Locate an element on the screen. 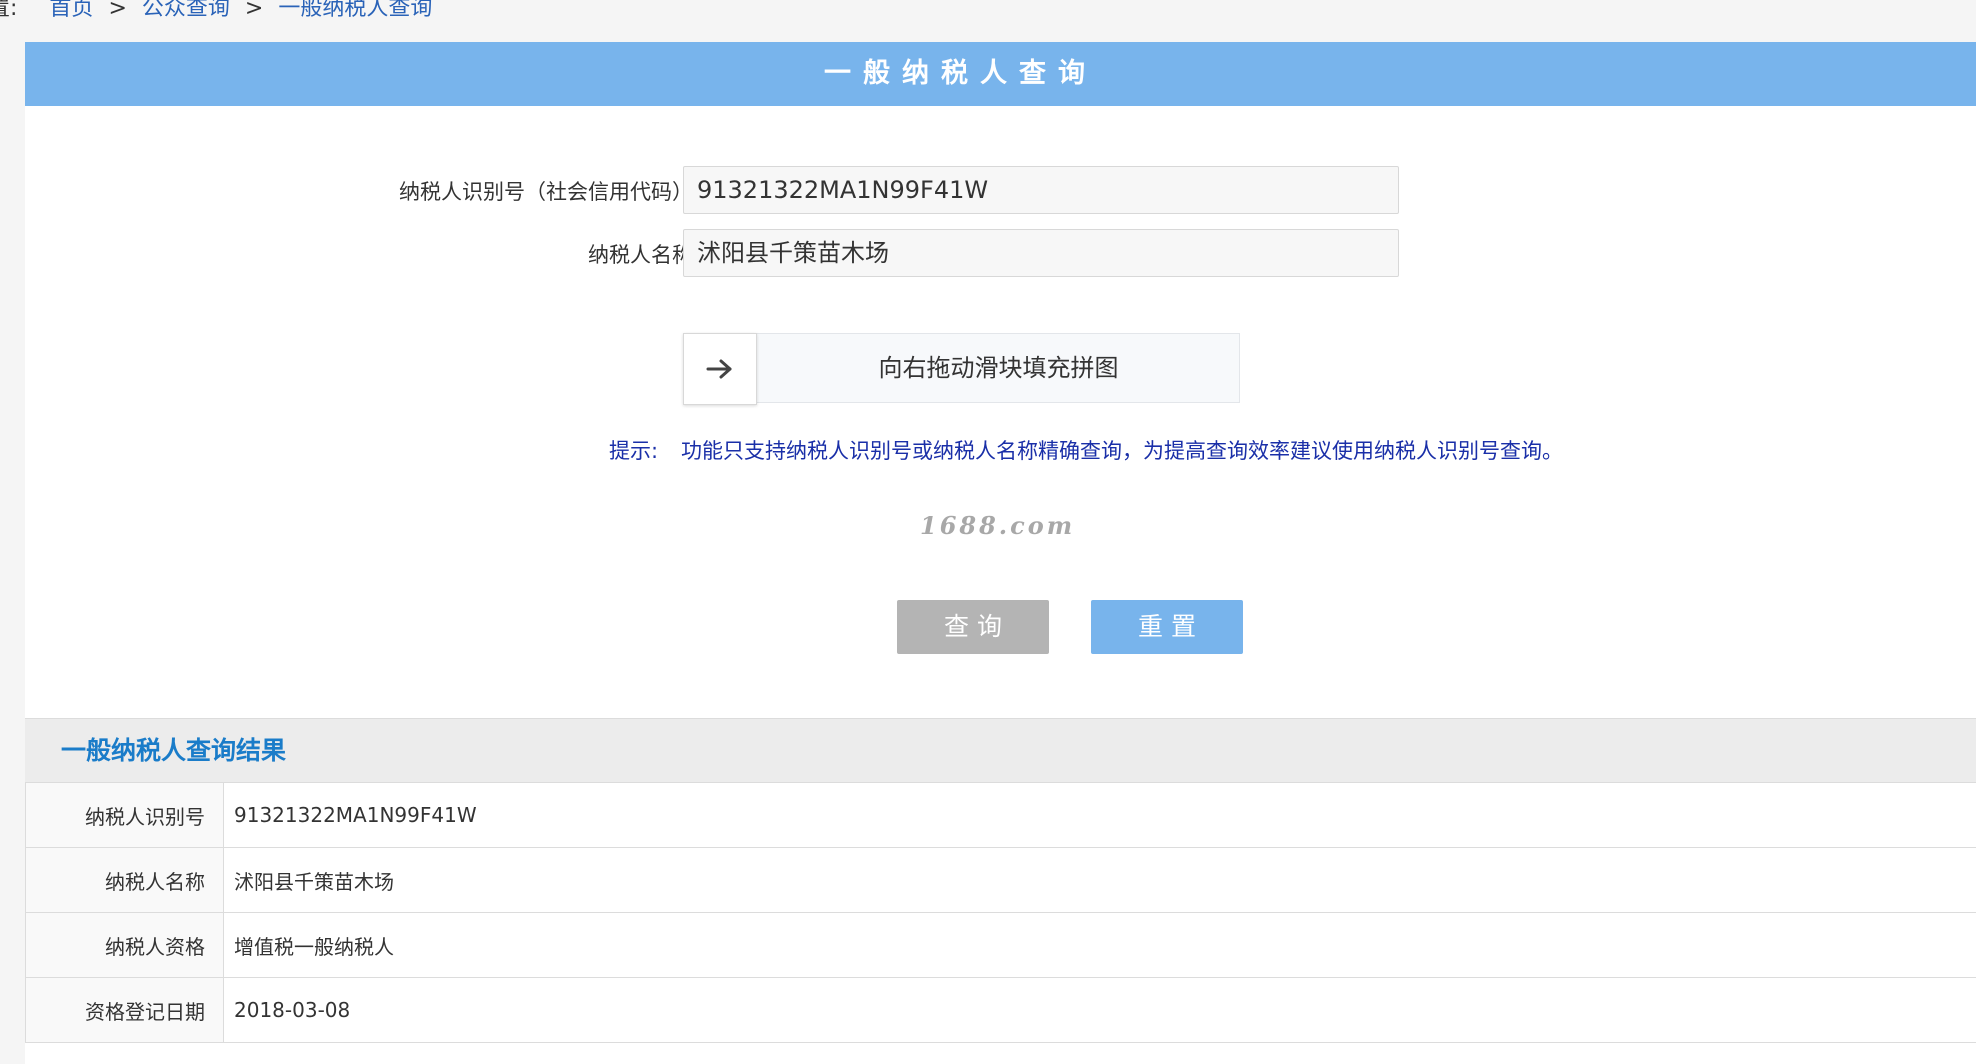 The image size is (1976, 1064). result-value: 沭阳县千策苗木场 is located at coordinates (1099, 880).